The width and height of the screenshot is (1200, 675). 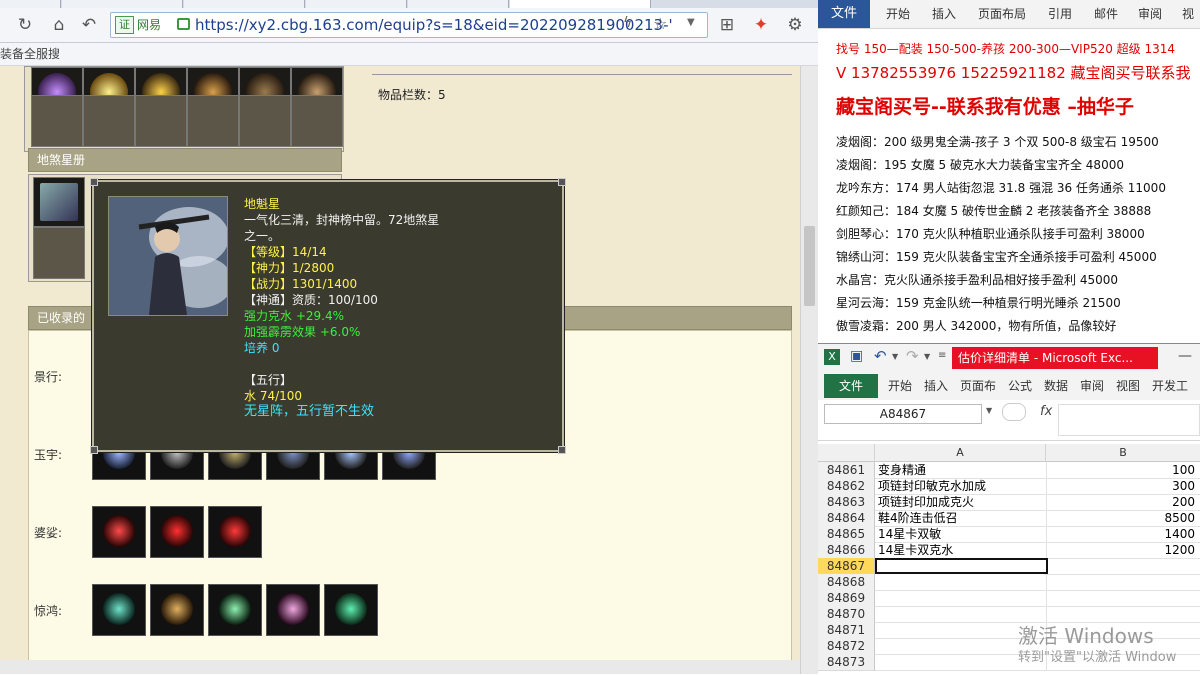 What do you see at coordinates (761, 25) in the screenshot?
I see `gamepad-icon: ✦` at bounding box center [761, 25].